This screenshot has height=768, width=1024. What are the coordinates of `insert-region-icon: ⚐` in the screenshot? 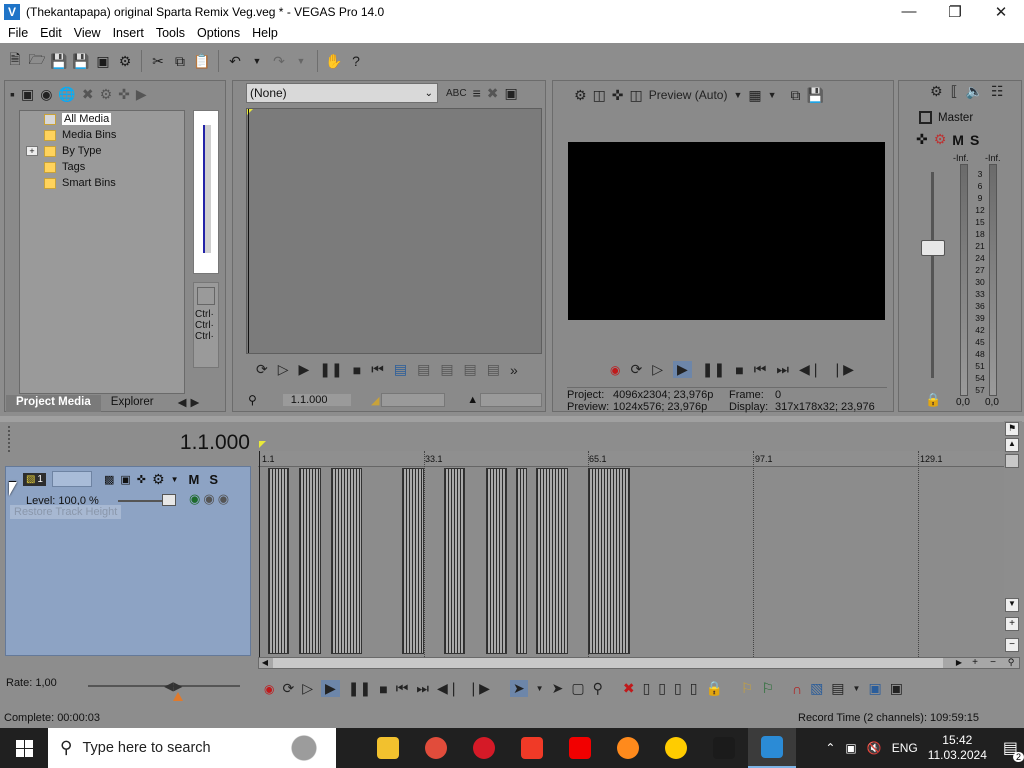 It's located at (767, 688).